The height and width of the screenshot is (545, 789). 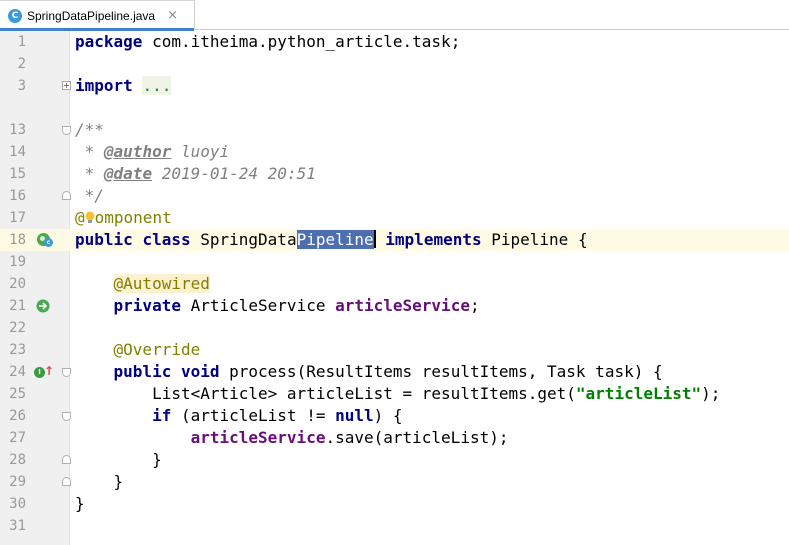 I want to click on line-number: 3, so click(x=21, y=86).